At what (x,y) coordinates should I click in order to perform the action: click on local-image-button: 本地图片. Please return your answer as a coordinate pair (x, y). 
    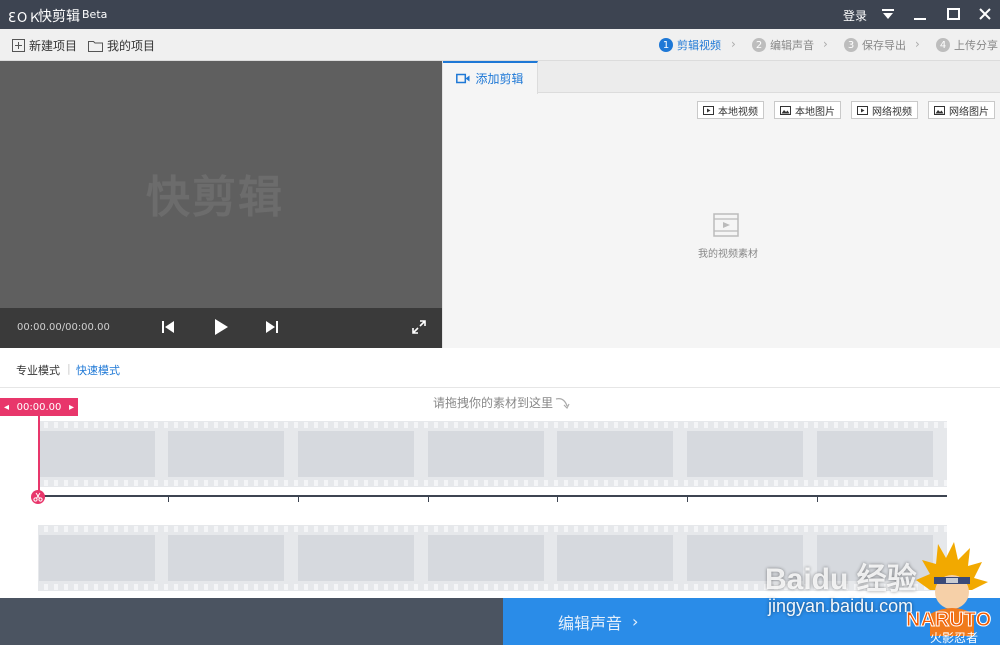
    Looking at the image, I should click on (807, 110).